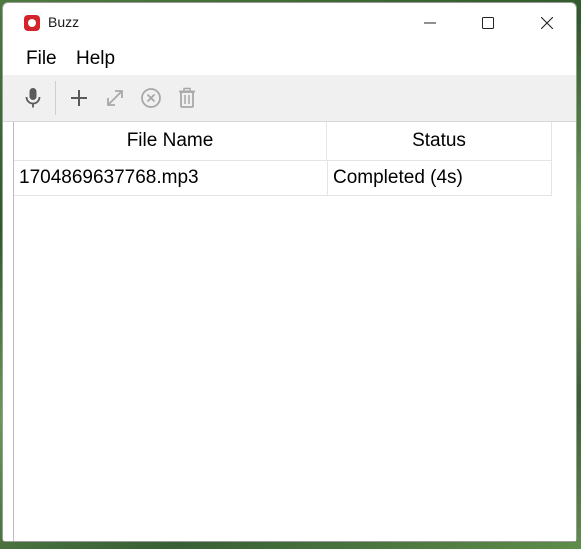 Image resolution: width=581 pixels, height=549 pixels. I want to click on maximize-button, so click(488, 23).